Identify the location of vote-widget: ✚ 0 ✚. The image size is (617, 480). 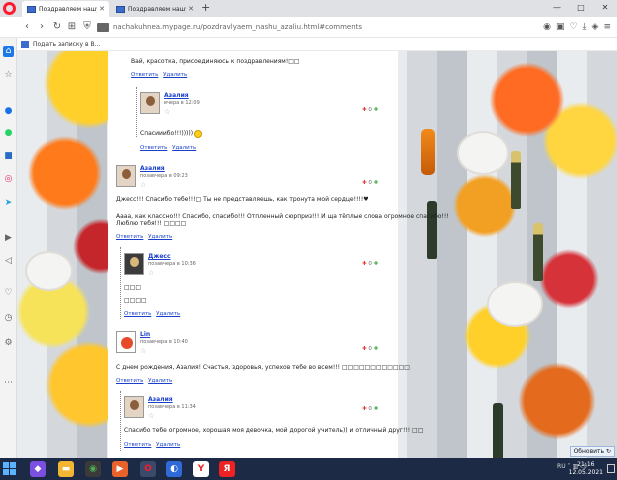
(370, 110).